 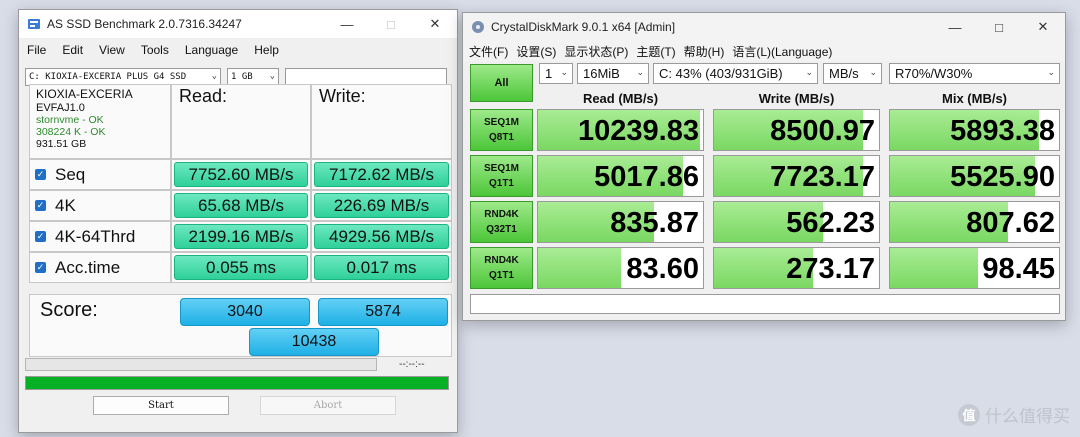 I want to click on menu-display: 显示状态(P), so click(x=596, y=51).